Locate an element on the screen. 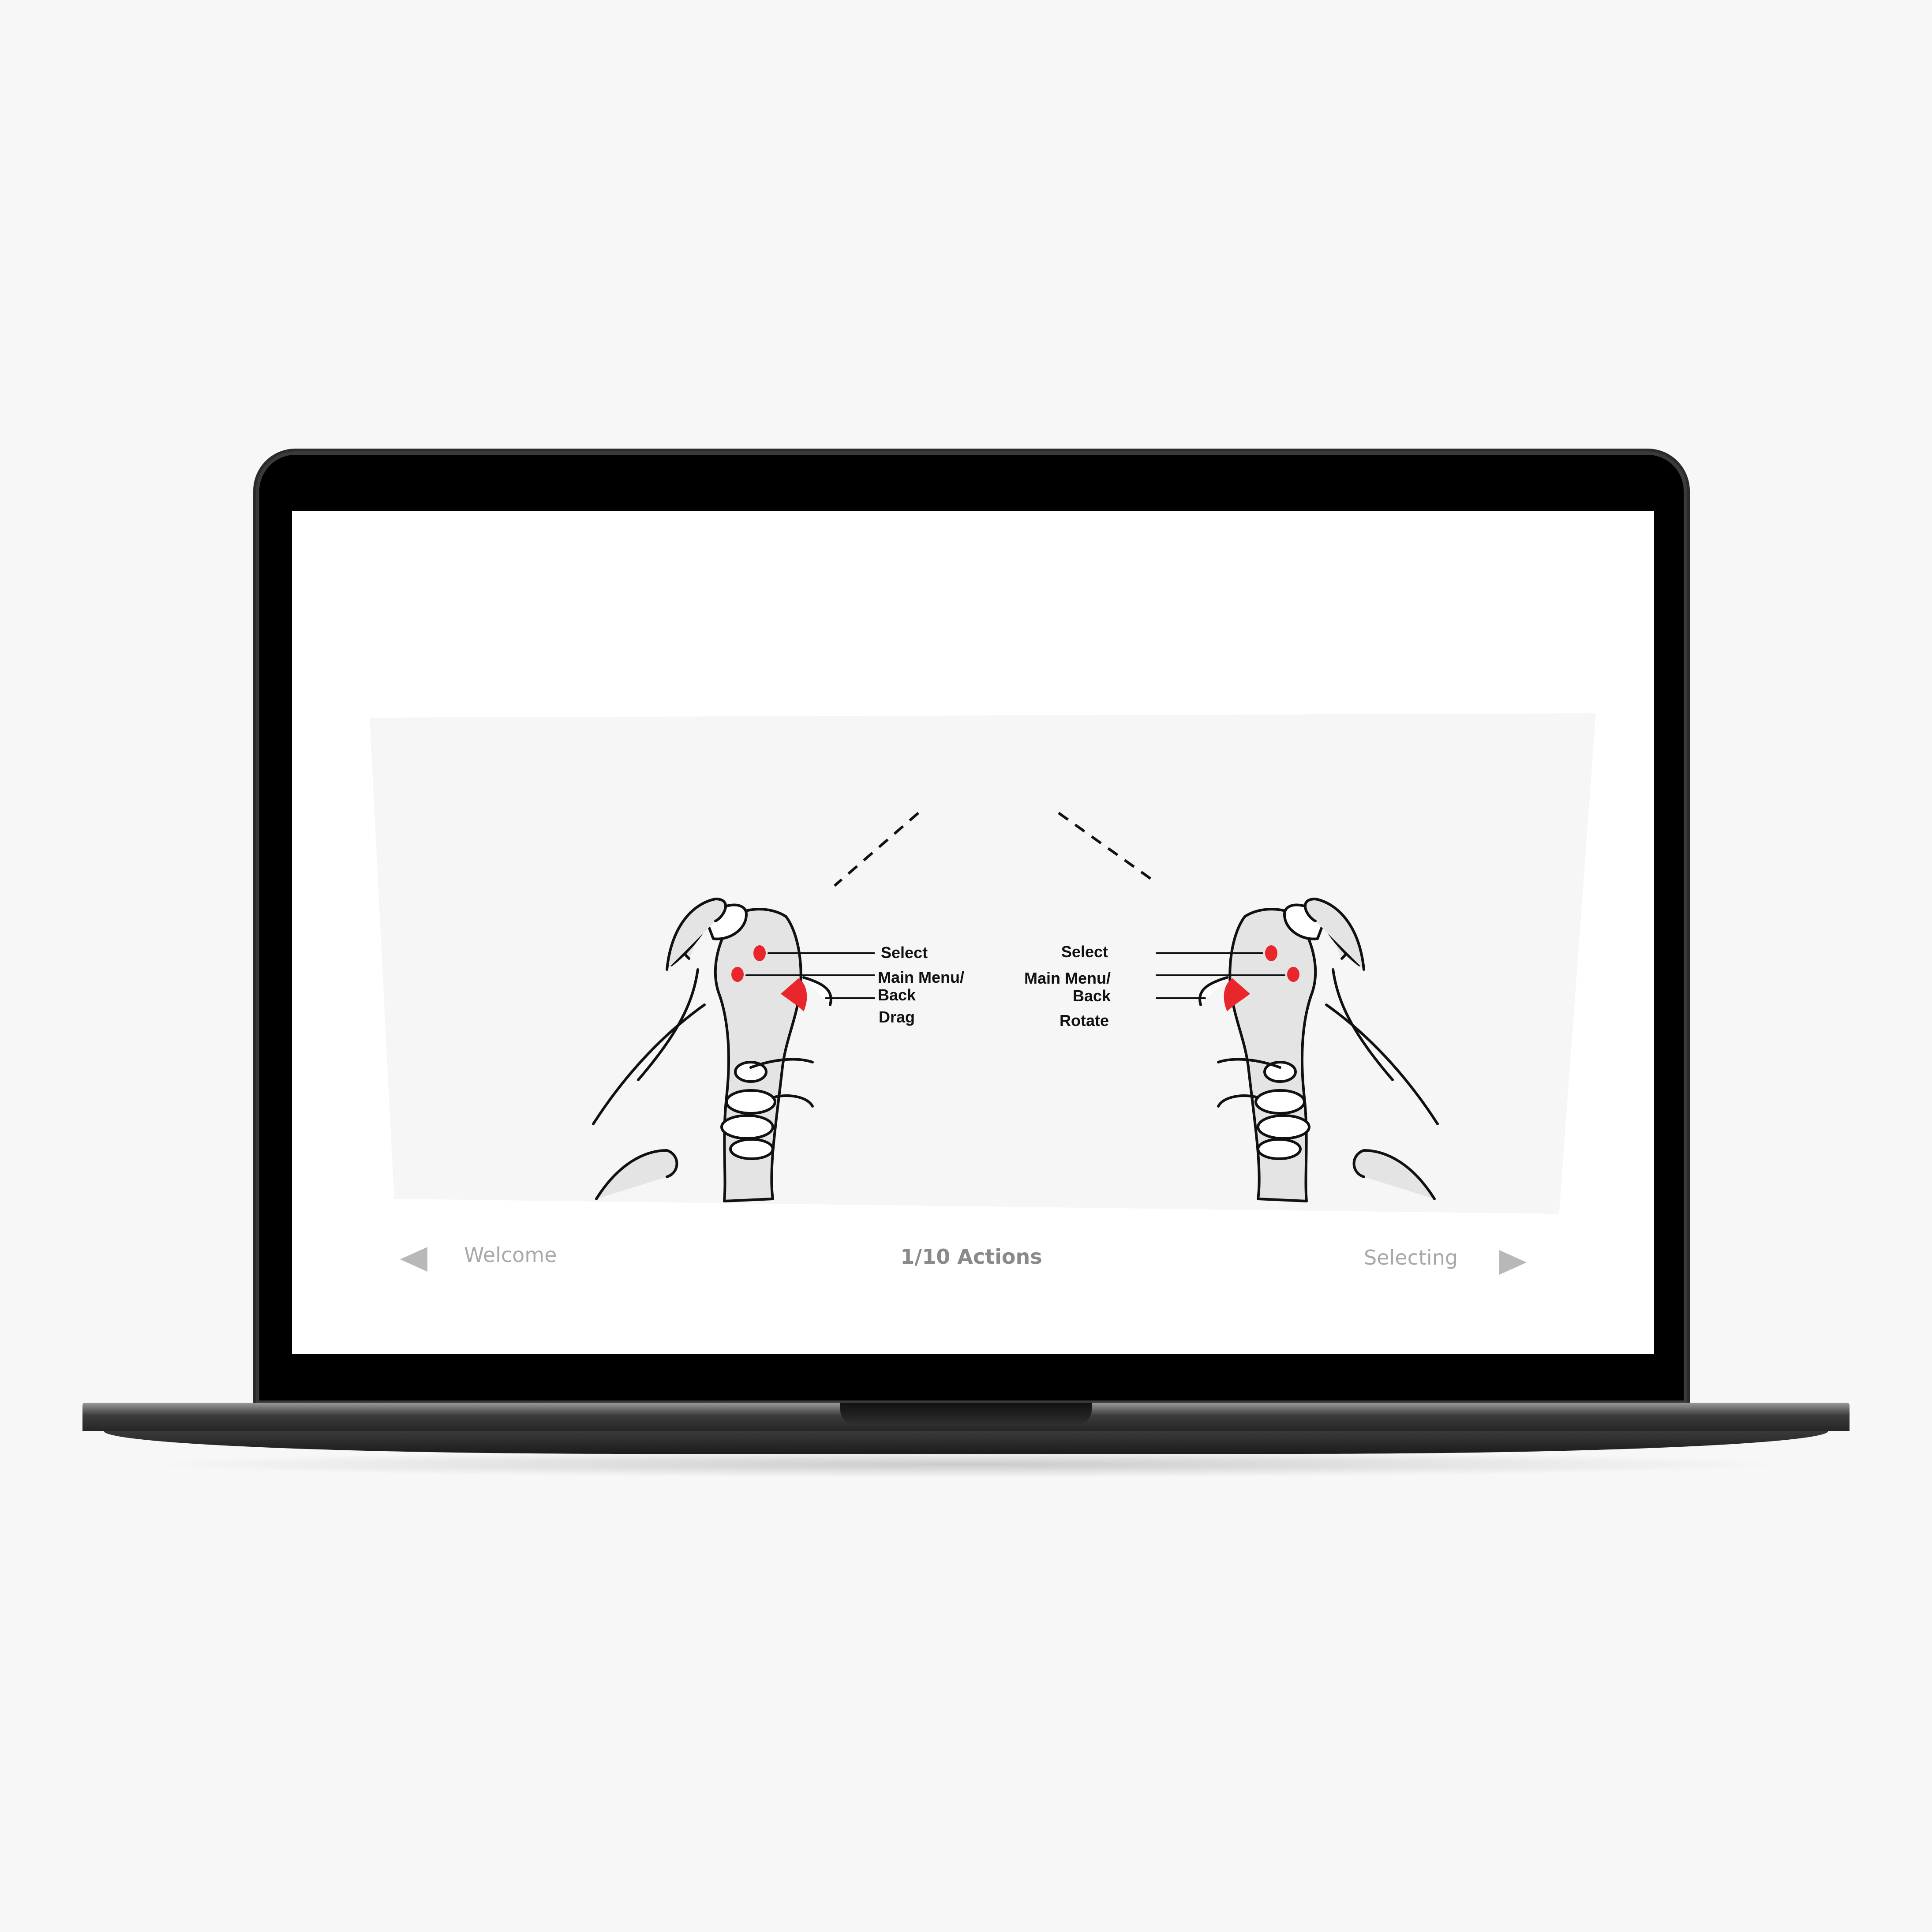  left-menu-callout-line2: Back is located at coordinates (897, 995).